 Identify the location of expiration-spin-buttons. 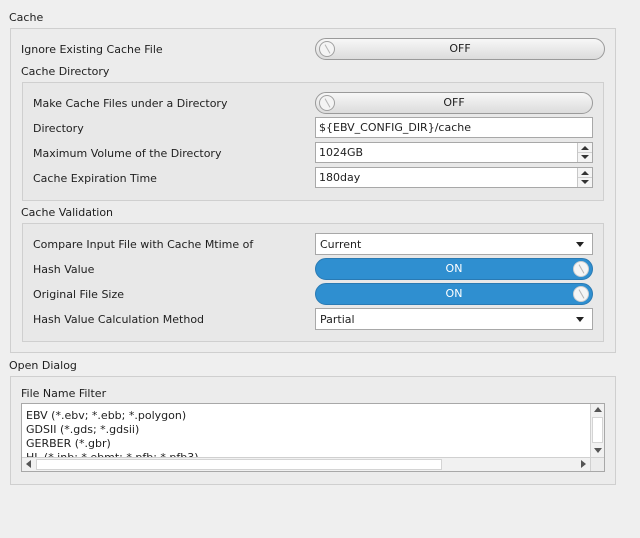
(584, 177).